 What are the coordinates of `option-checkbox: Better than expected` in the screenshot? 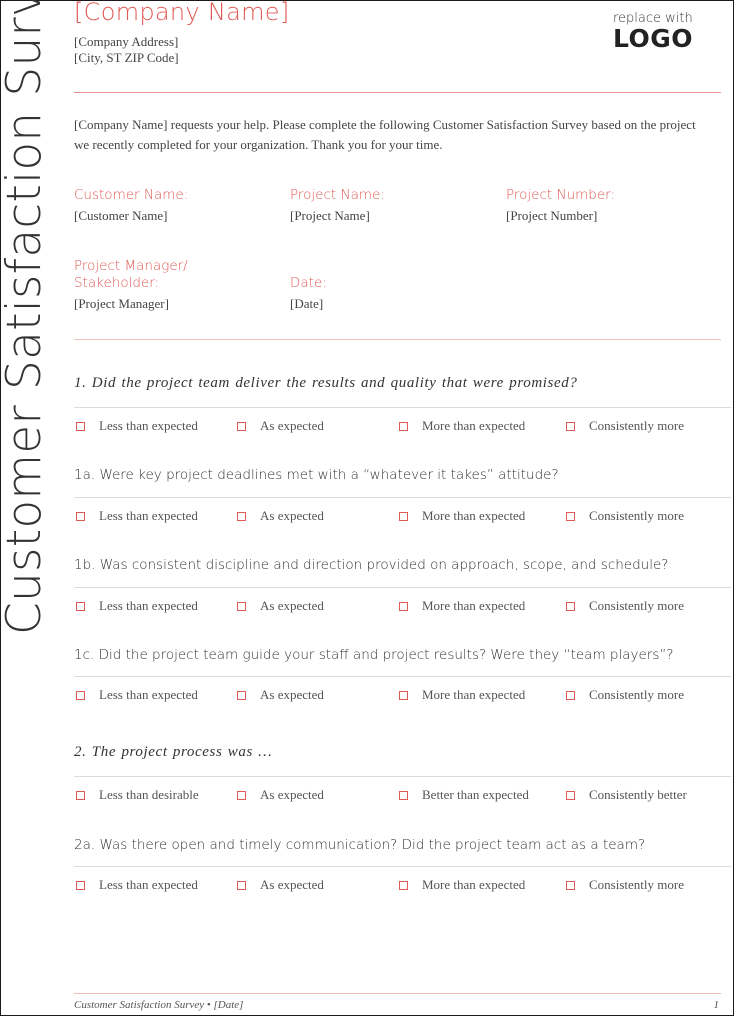 It's located at (463, 795).